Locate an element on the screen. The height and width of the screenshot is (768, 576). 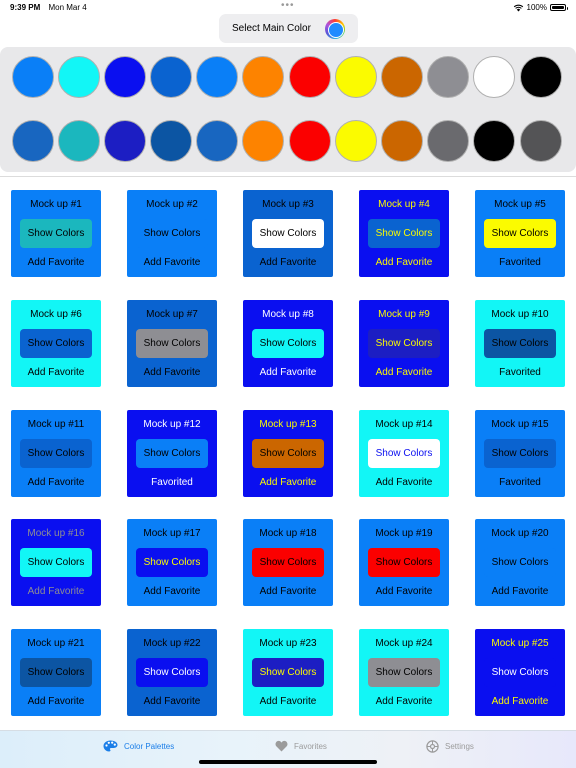
mockup-card: Mock up #5 Show Colors Favorited is located at coordinates (520, 233).